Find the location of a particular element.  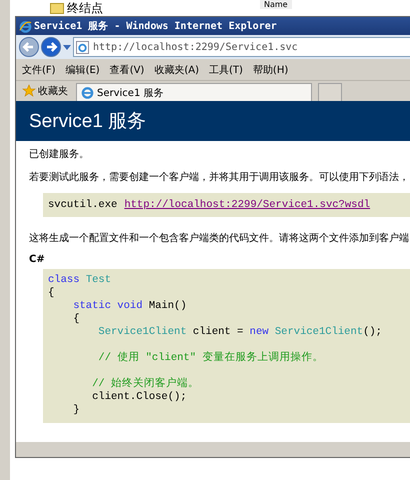

code-line: // 使用 "client" 变量在服务上调用操作。 is located at coordinates (210, 358).